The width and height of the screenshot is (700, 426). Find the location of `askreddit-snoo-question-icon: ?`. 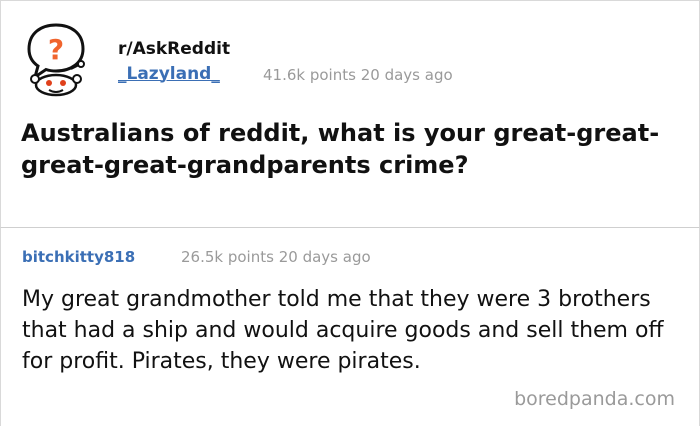

askreddit-snoo-question-icon: ? is located at coordinates (56, 59).